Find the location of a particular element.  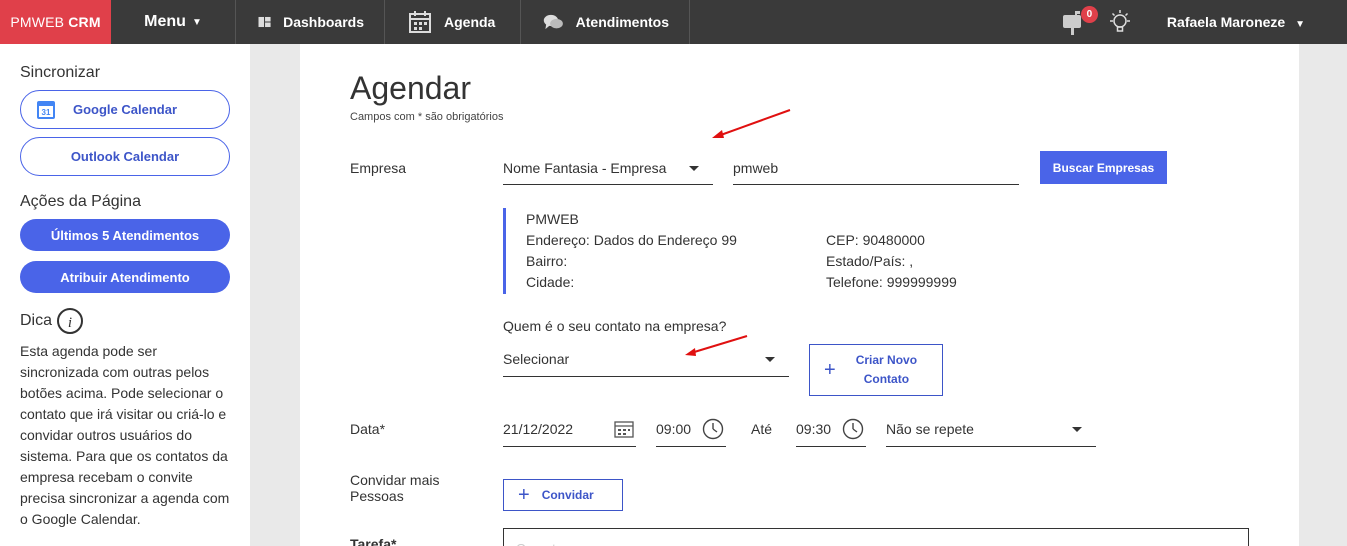

user-menu: Rafaela Maroneze ▼ is located at coordinates (1236, 22).